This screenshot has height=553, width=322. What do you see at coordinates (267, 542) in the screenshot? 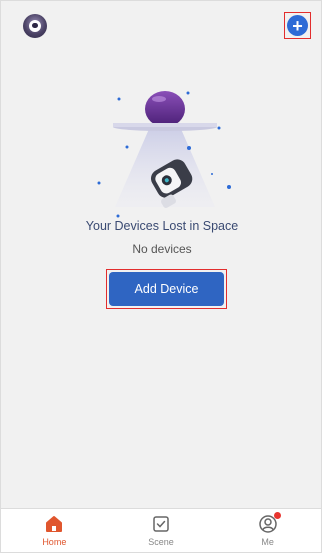
I see `tab-me-label: Me` at bounding box center [267, 542].